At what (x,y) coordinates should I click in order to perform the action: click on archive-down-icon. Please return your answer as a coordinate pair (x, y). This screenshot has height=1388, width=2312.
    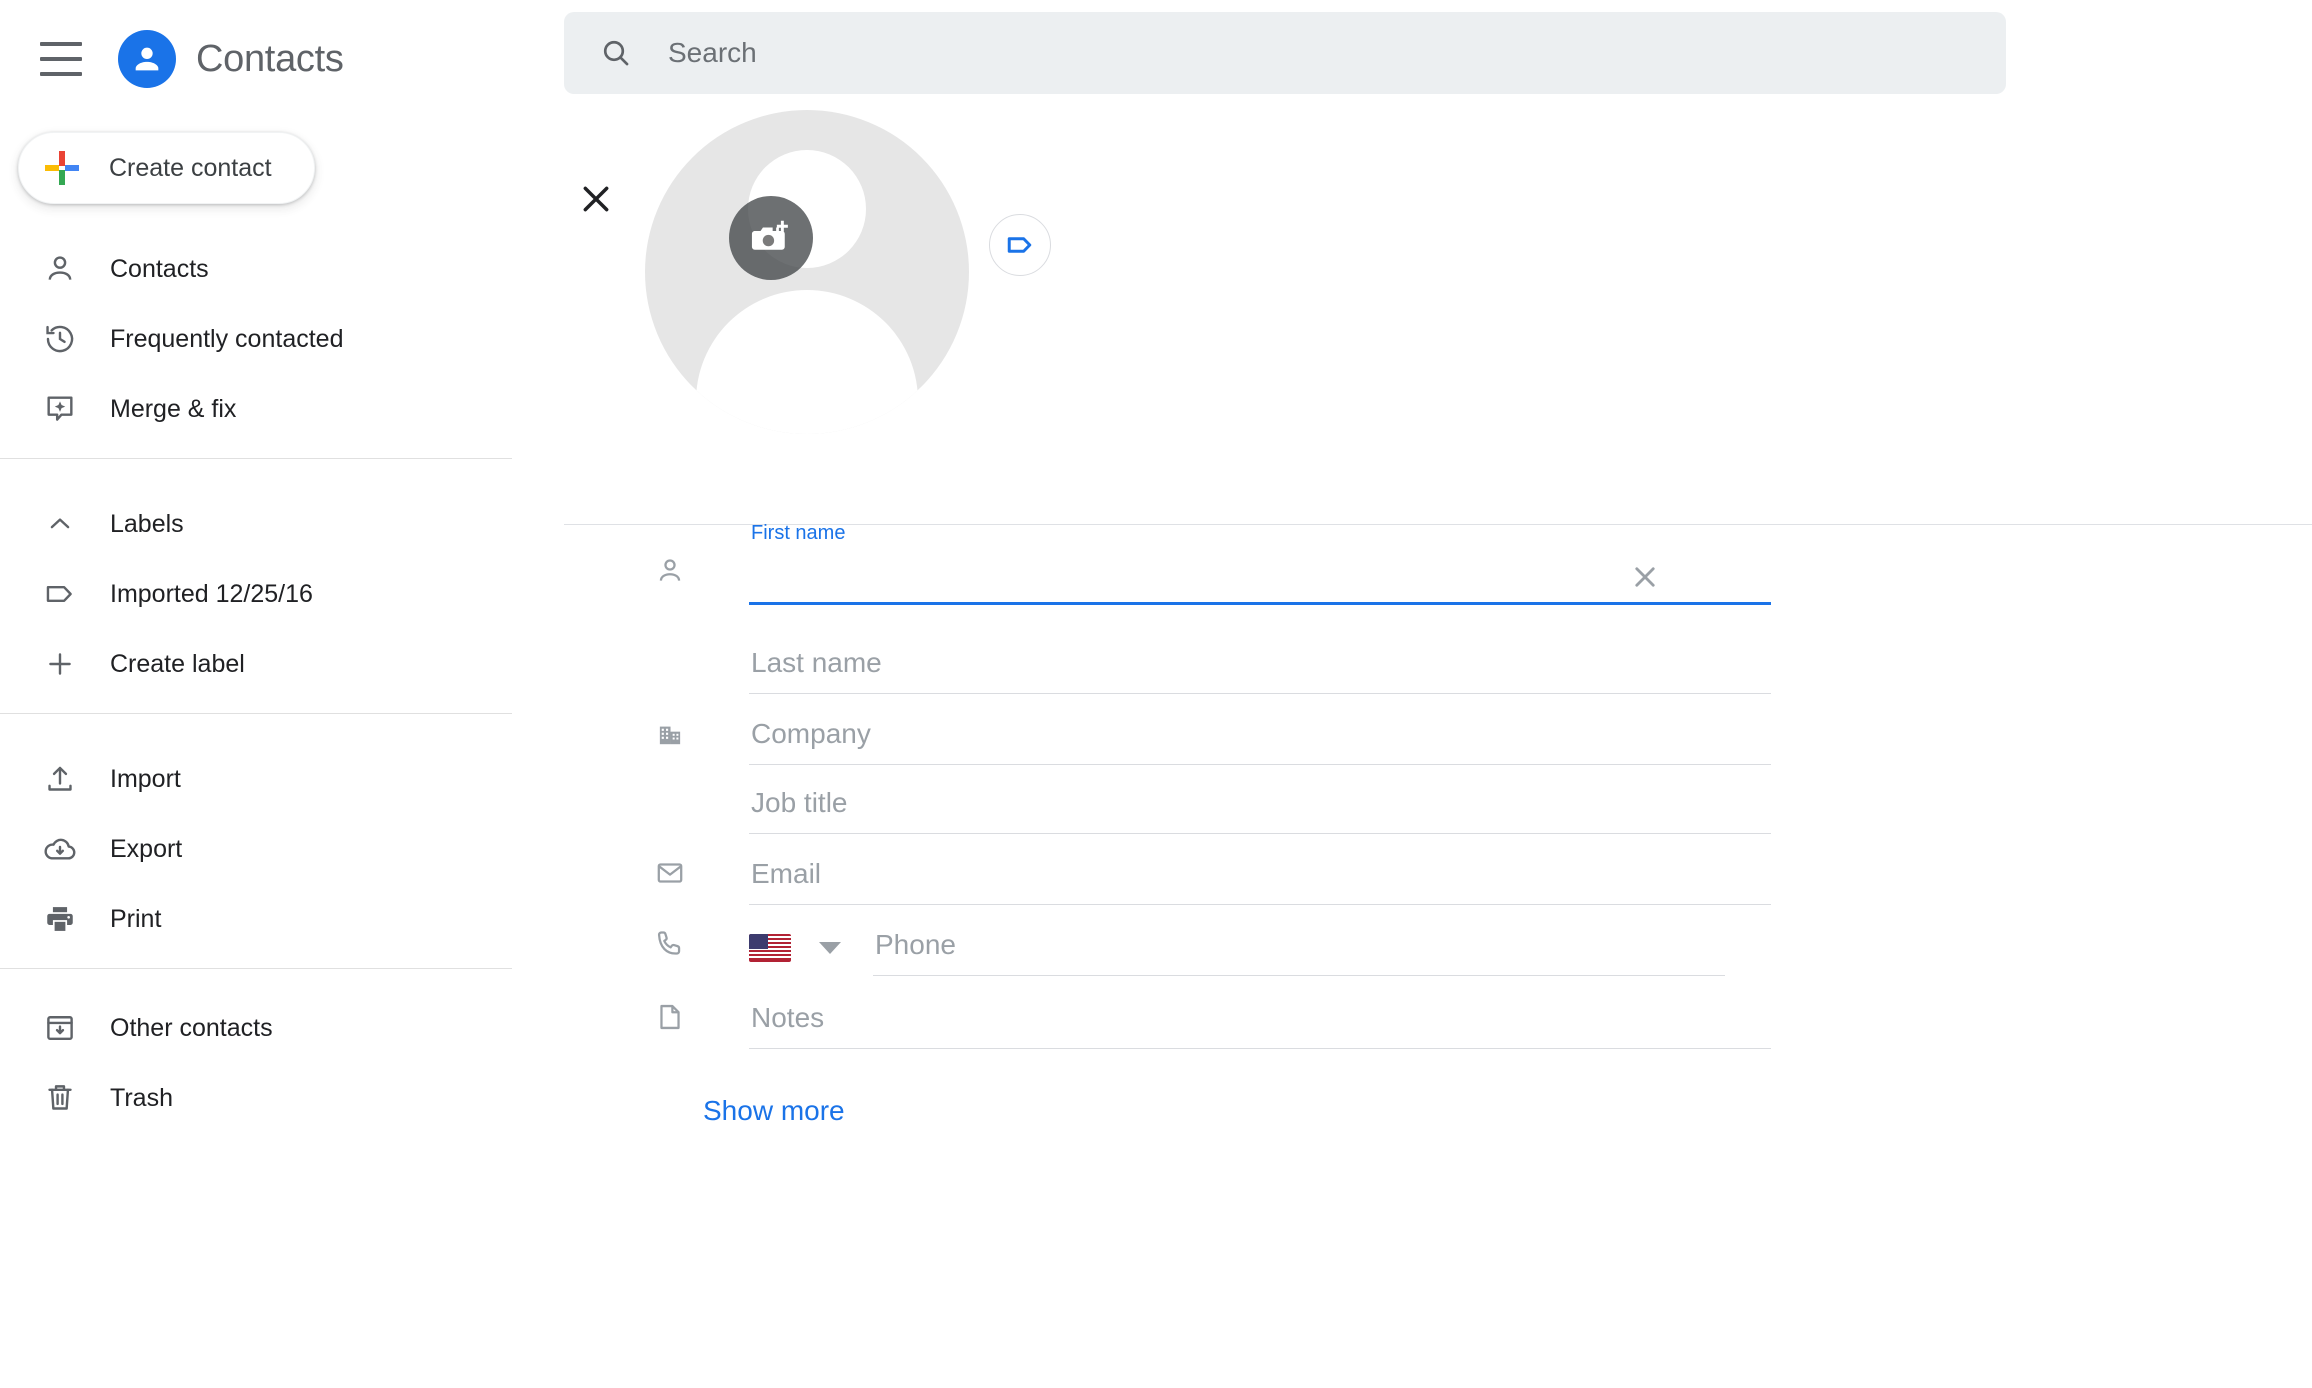
    Looking at the image, I should click on (60, 1028).